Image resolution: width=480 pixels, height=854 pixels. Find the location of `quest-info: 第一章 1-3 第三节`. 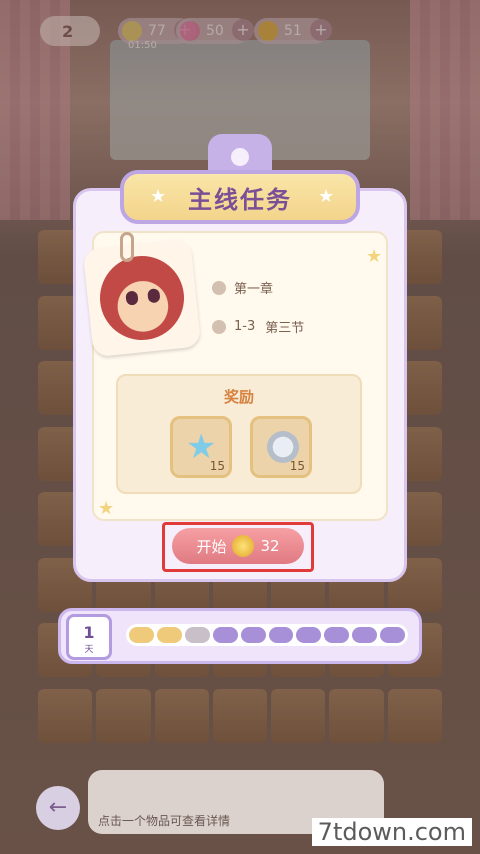

quest-info: 第一章 1-3 第三节 is located at coordinates (258, 317).